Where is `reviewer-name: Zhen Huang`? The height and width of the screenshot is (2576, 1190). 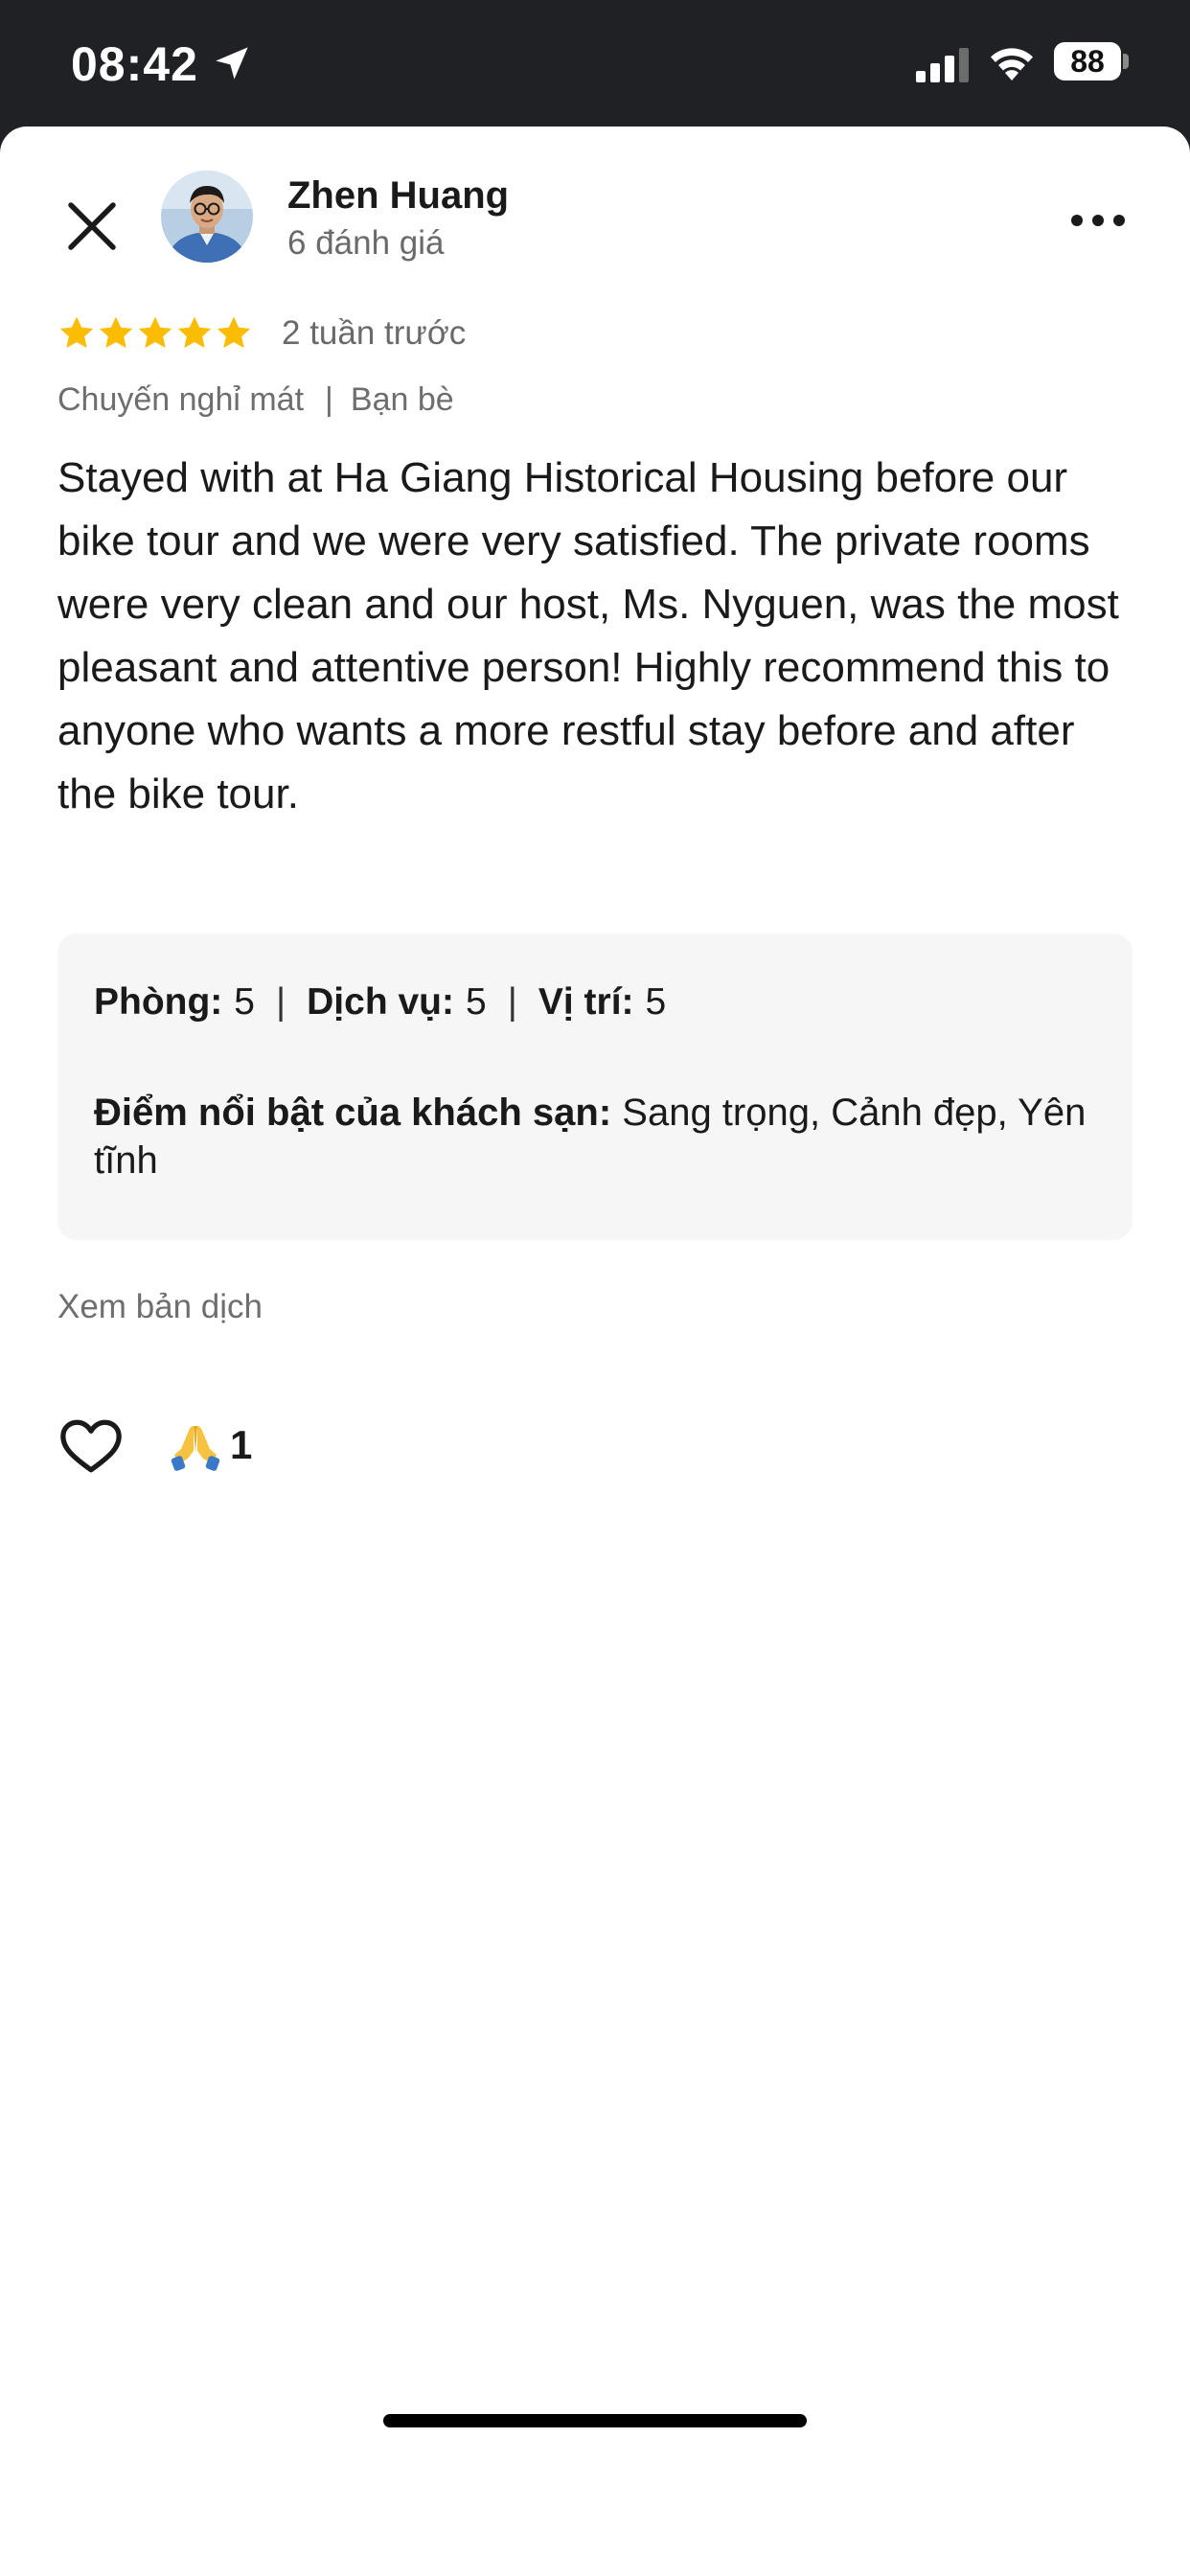 reviewer-name: Zhen Huang is located at coordinates (398, 196).